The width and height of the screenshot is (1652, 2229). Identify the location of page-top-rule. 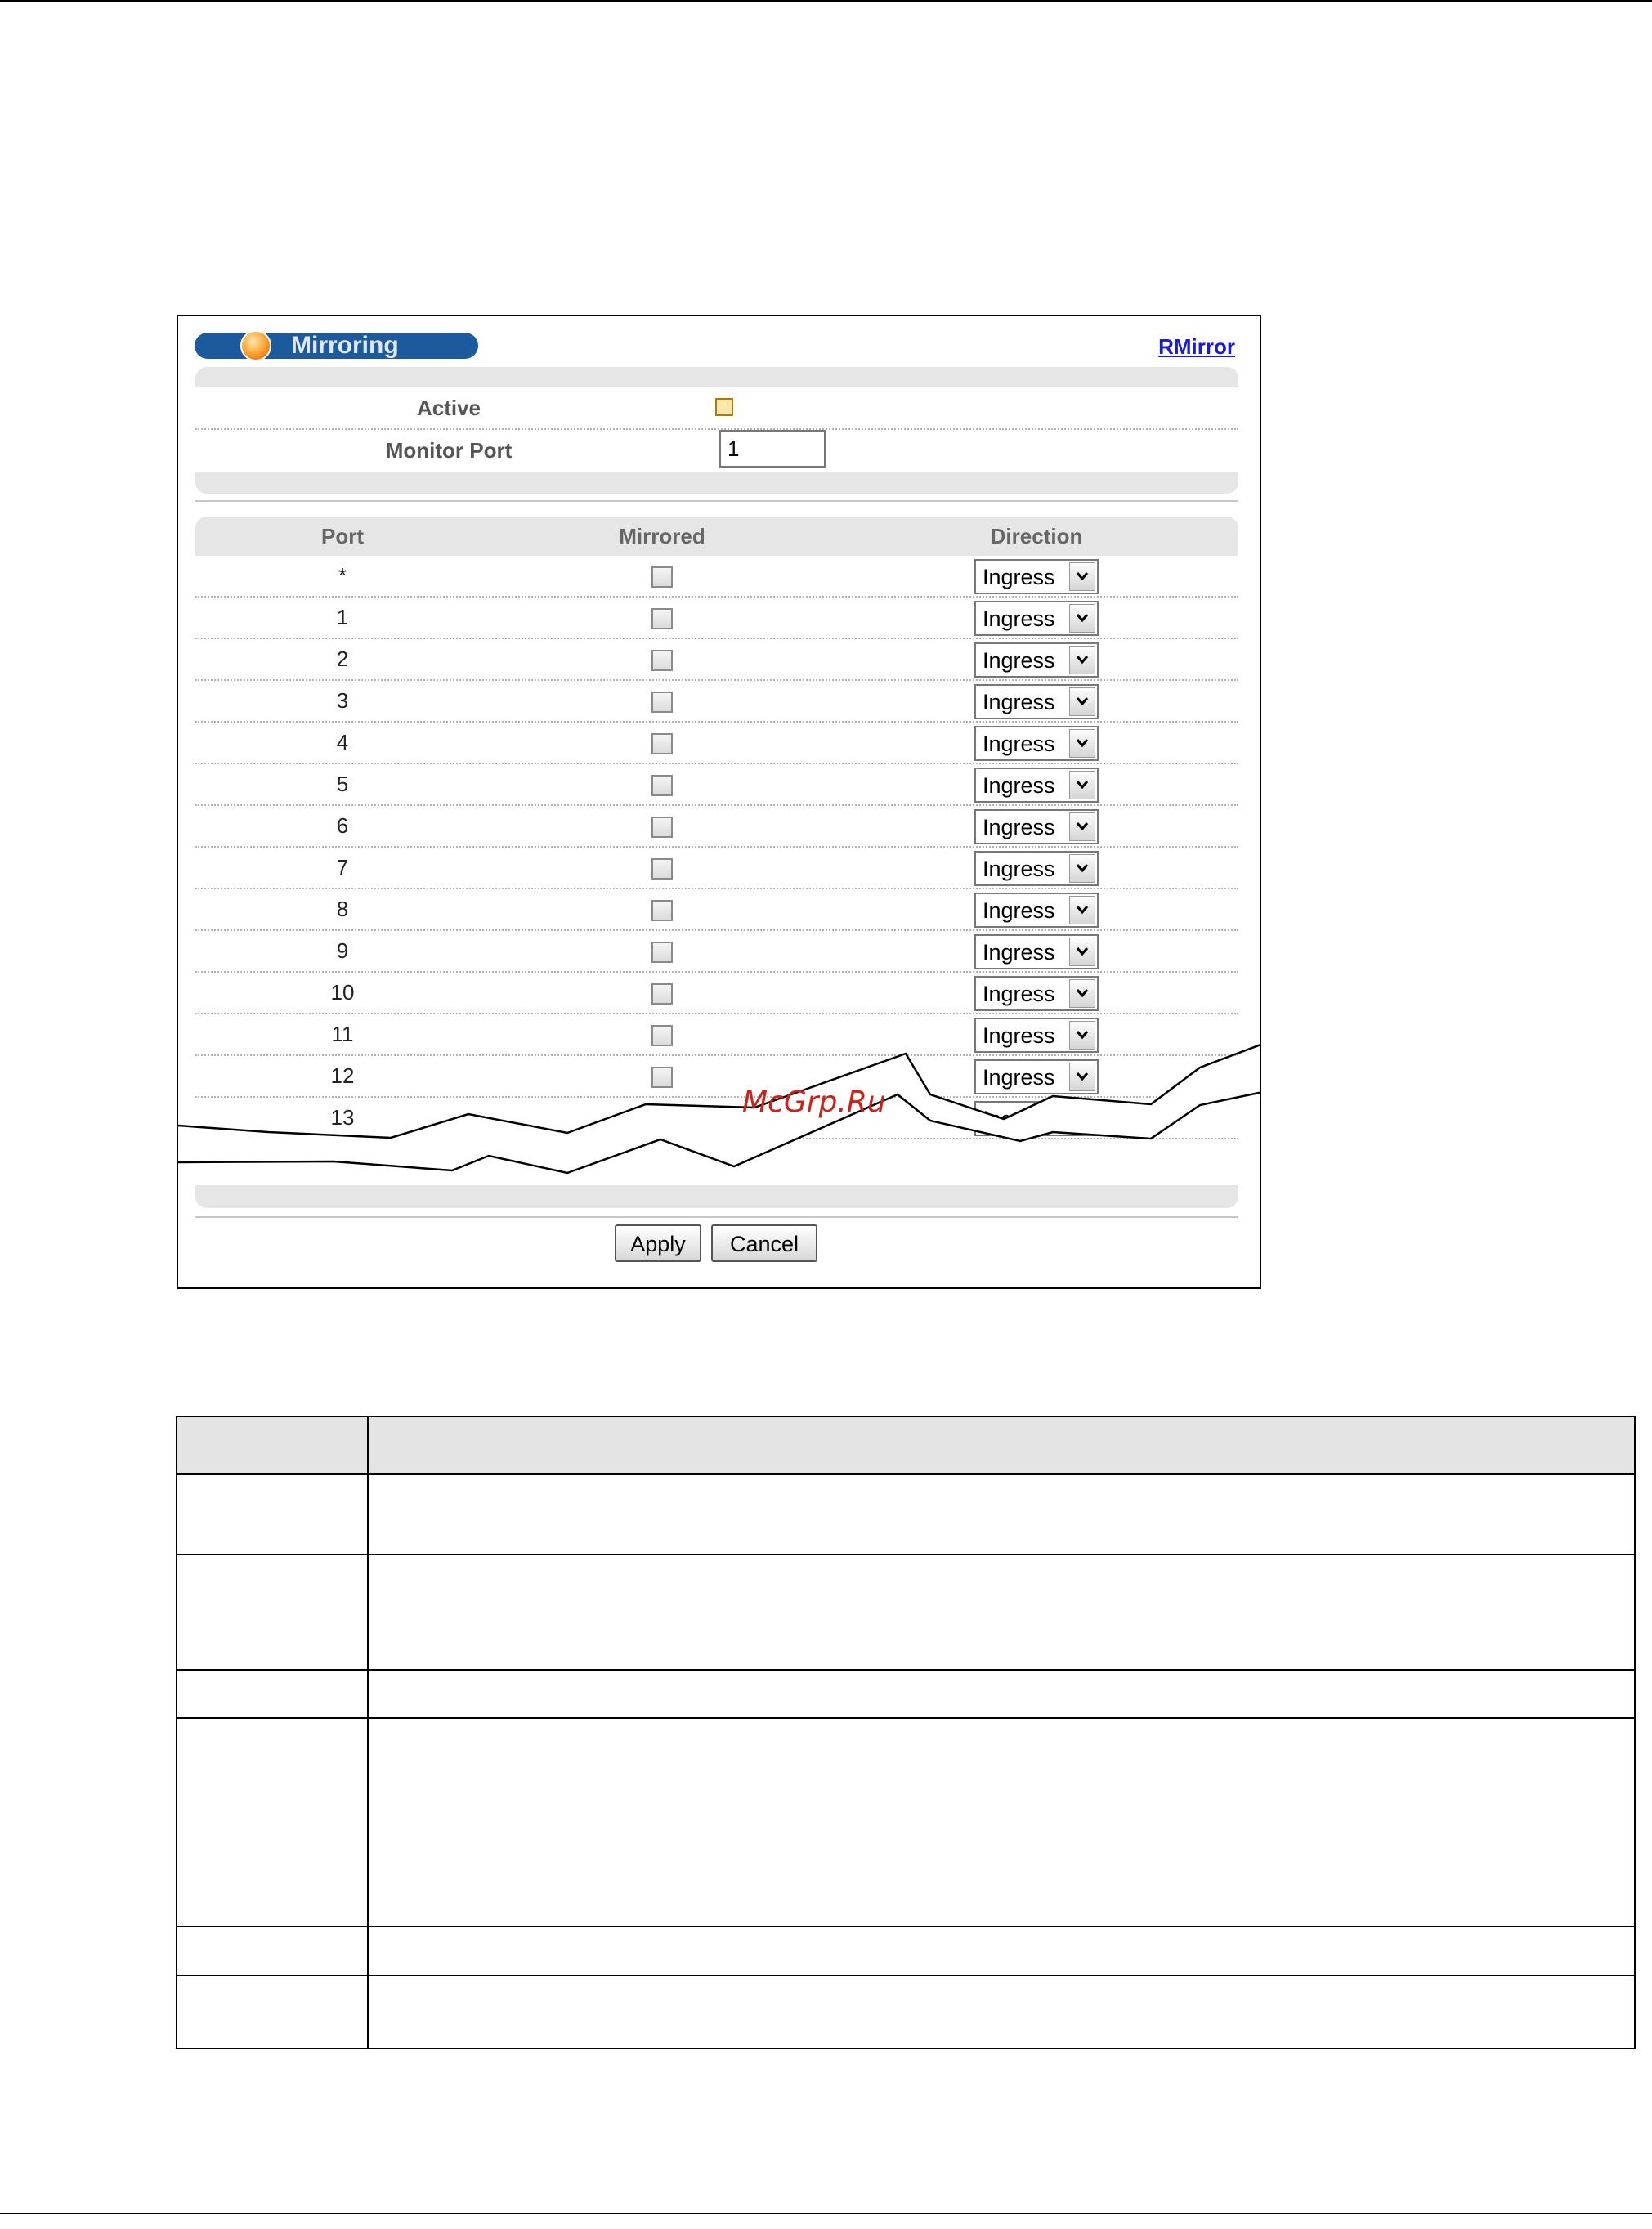
(826, 1).